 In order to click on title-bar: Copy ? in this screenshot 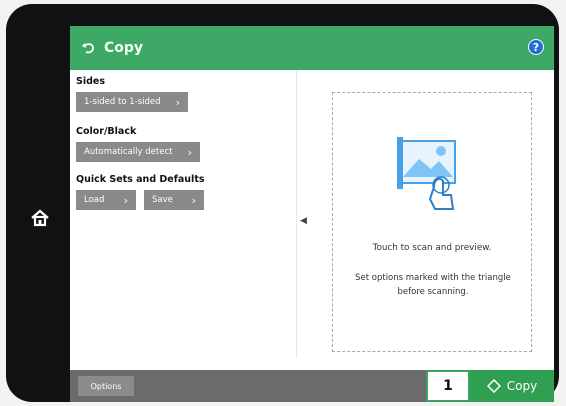, I will do `click(312, 48)`.